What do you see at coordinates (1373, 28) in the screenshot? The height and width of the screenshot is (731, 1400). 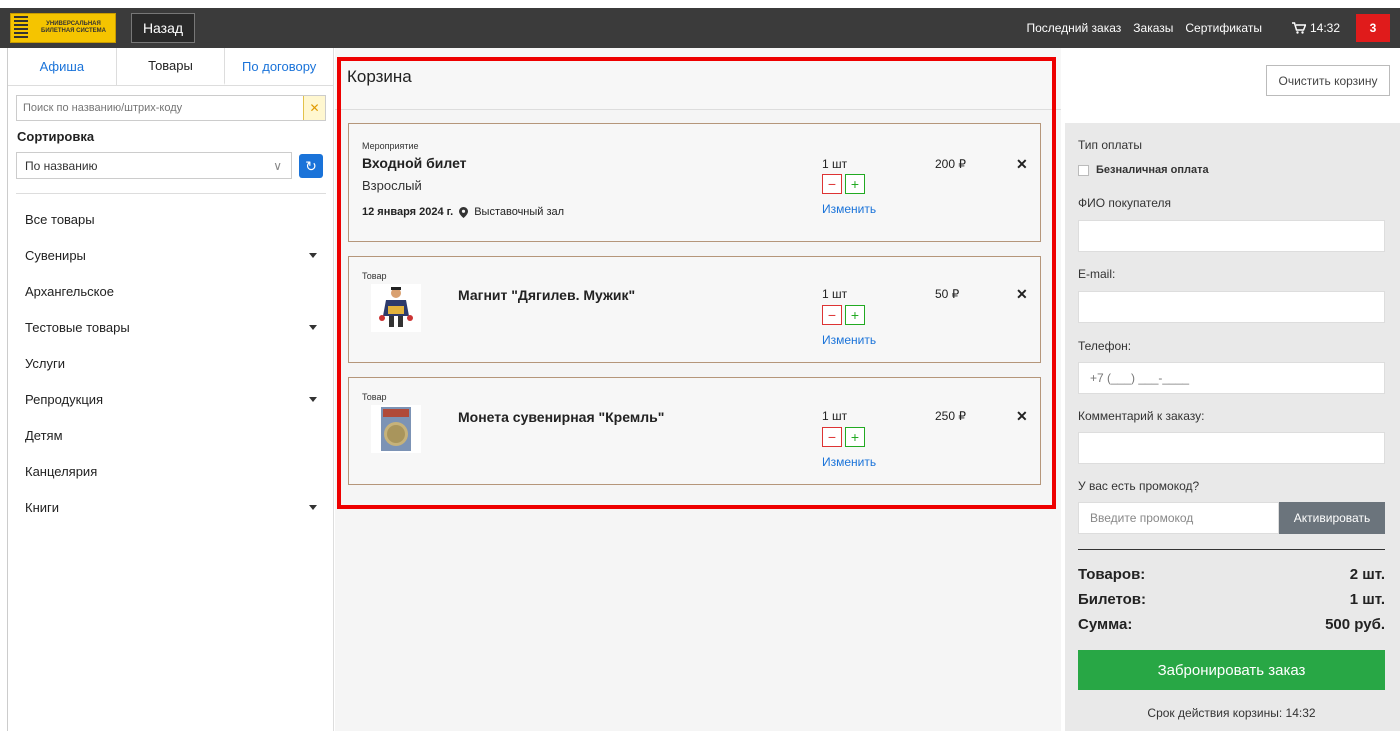 I see `cart-count-badge: 3` at bounding box center [1373, 28].